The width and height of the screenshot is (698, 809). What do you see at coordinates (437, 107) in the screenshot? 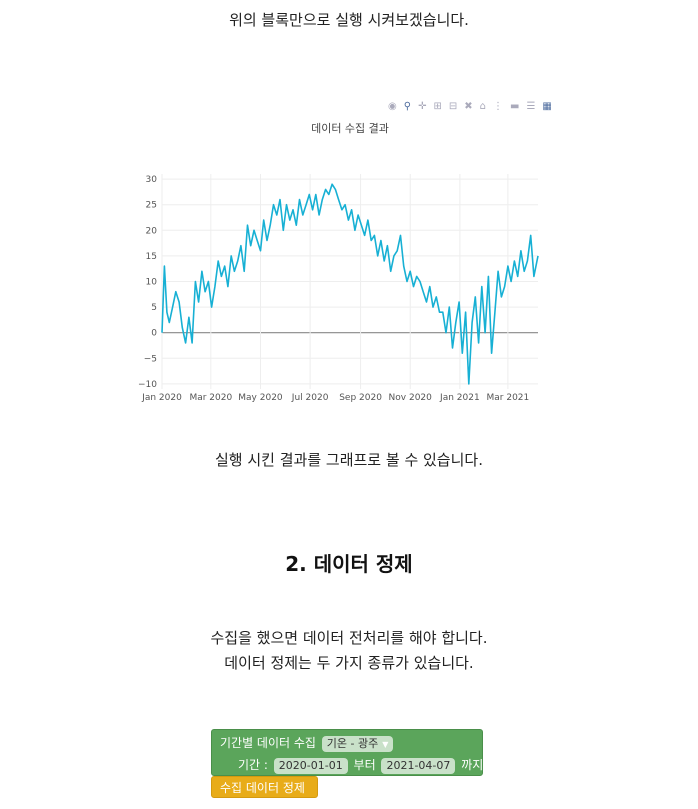
I see `zoom-in-icon: ⊞` at bounding box center [437, 107].